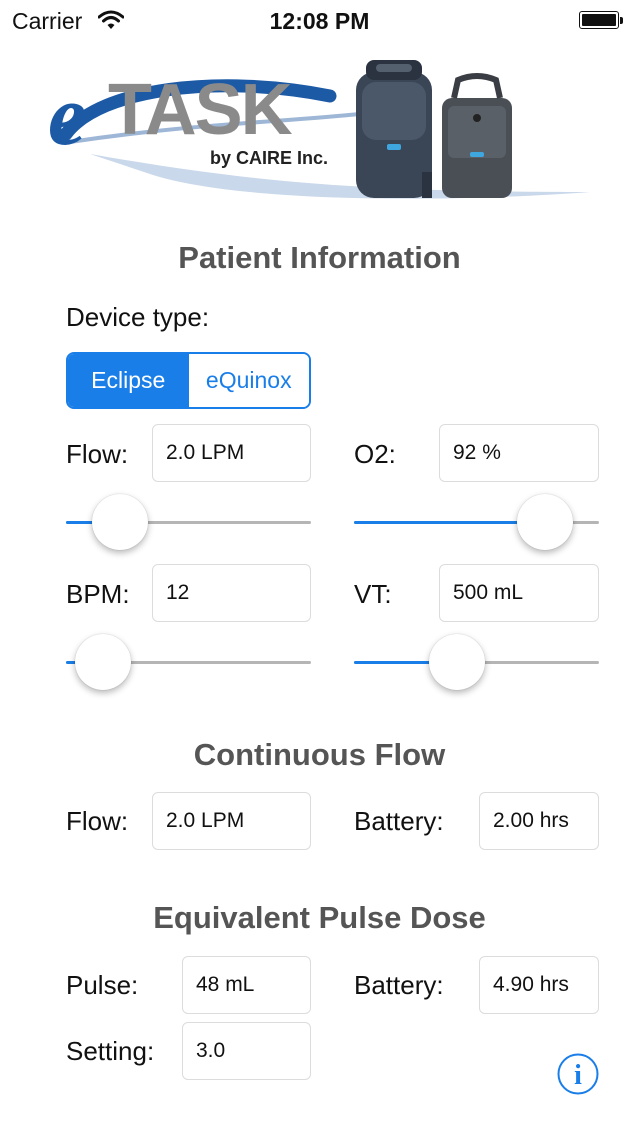 Image resolution: width=639 pixels, height=1136 pixels. What do you see at coordinates (102, 985) in the screenshot?
I see `pulse-label: Pulse:` at bounding box center [102, 985].